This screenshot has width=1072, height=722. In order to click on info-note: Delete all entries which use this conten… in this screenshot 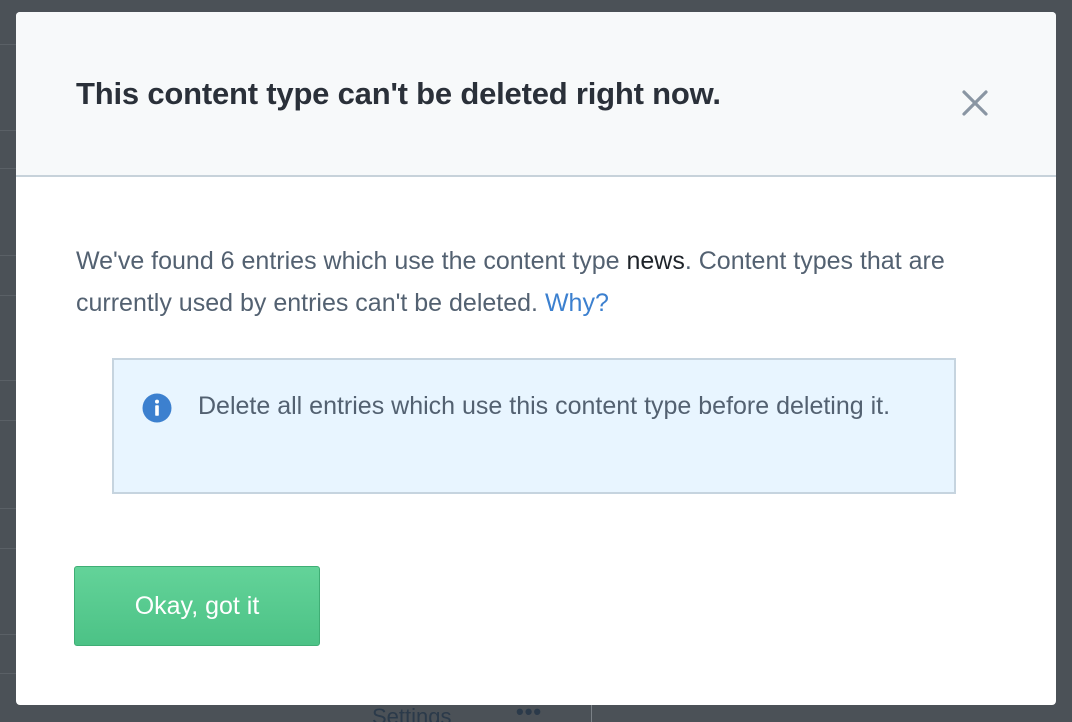, I will do `click(534, 426)`.